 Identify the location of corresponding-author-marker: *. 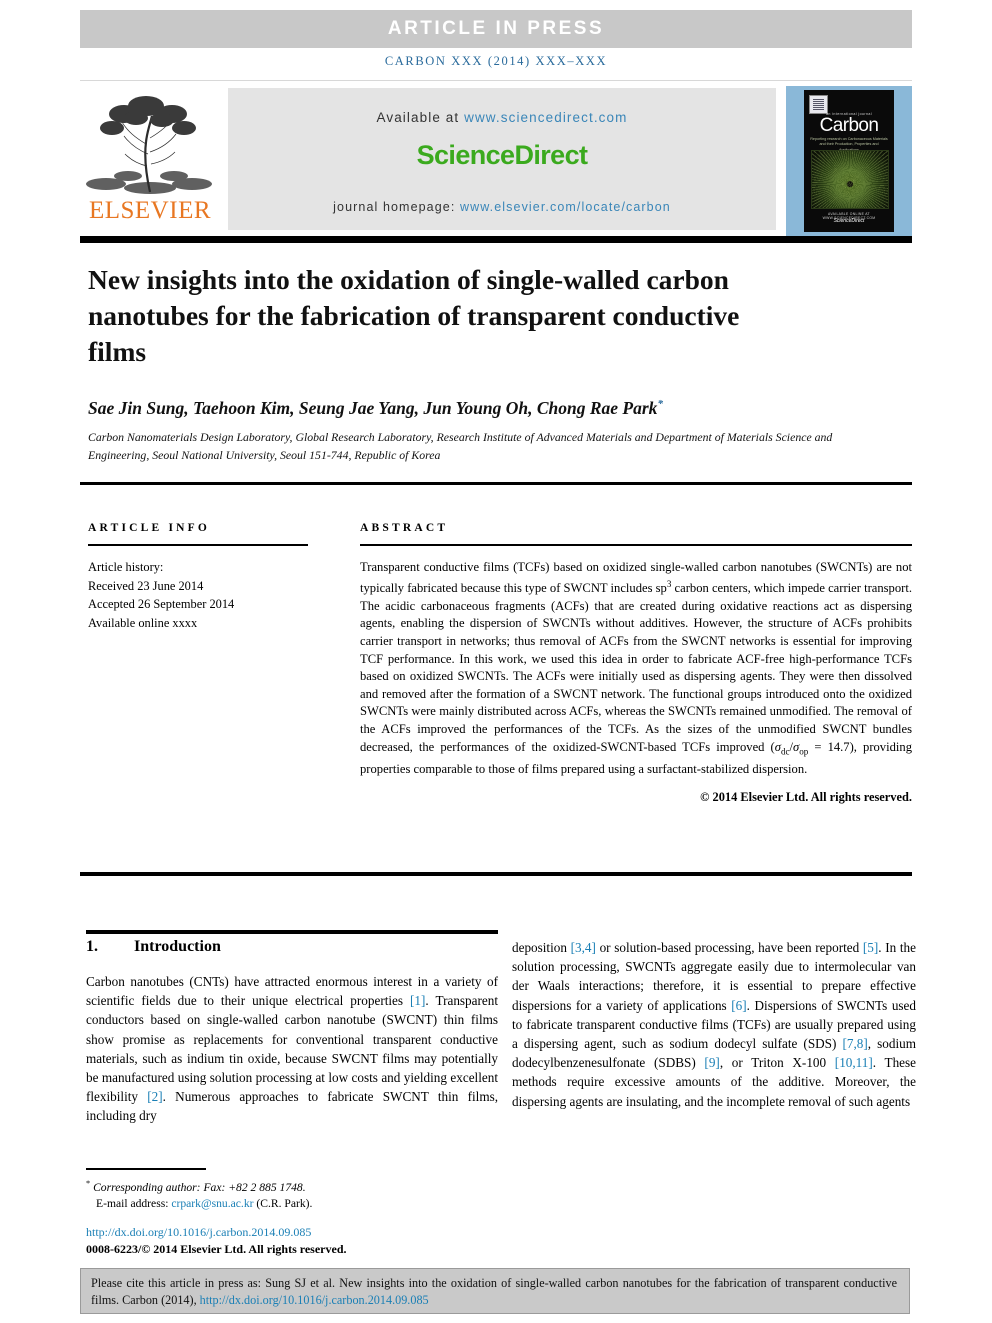
(660, 404).